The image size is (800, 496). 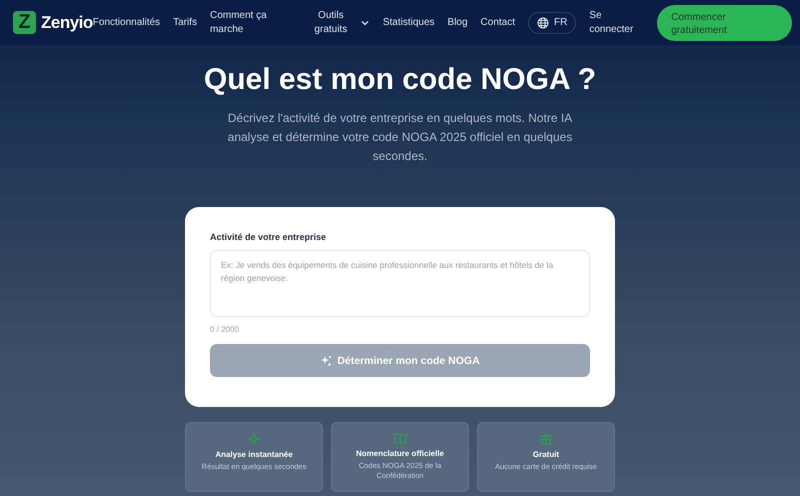 I want to click on nav-link: Comment ça marche, so click(x=242, y=22).